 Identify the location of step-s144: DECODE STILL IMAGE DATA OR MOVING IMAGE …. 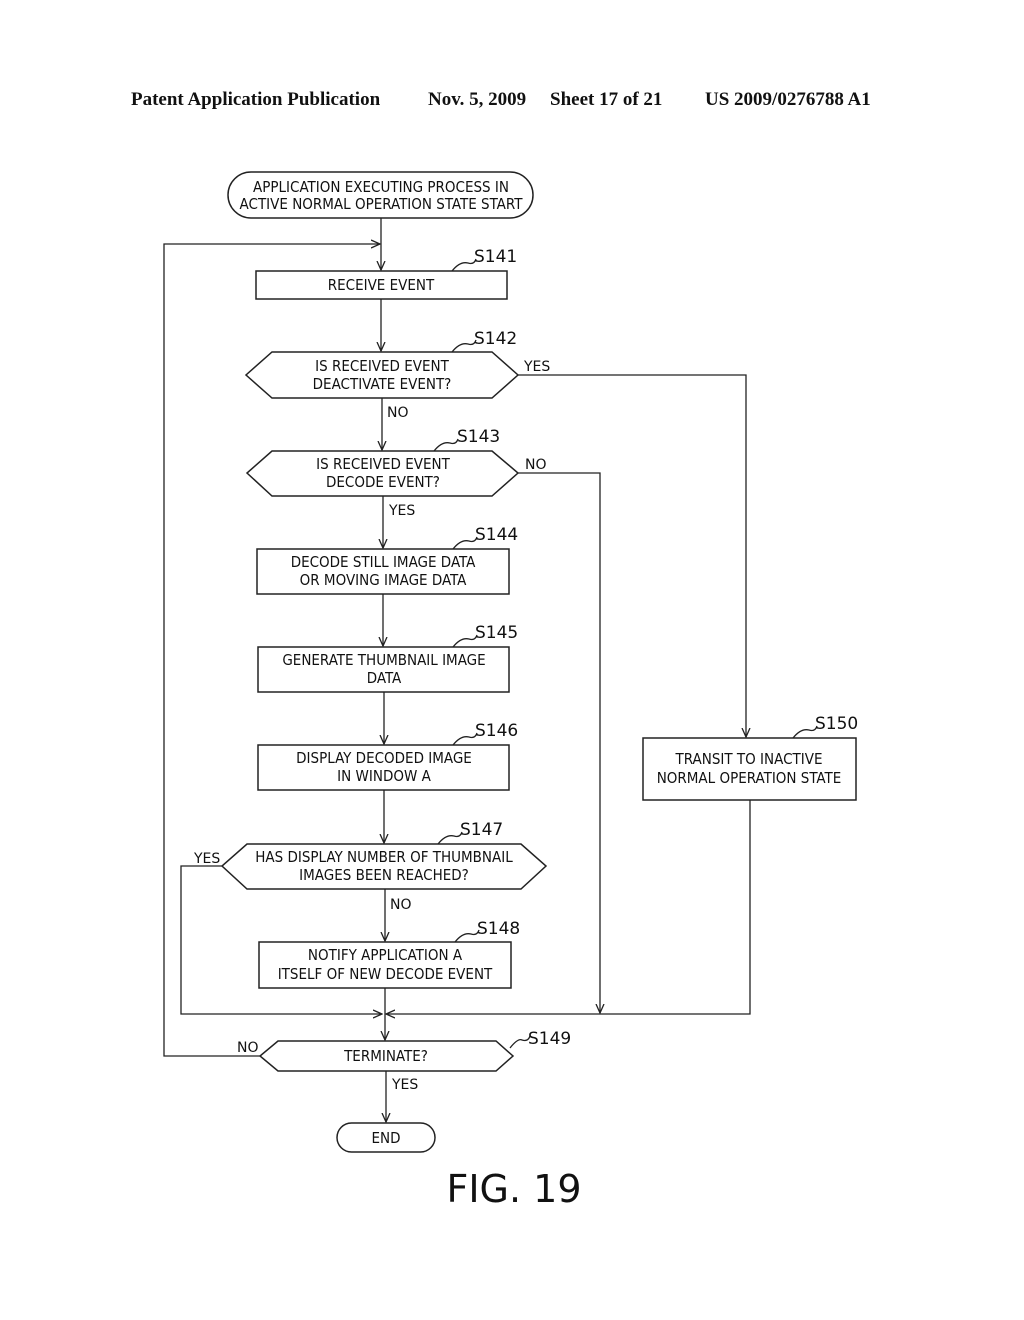
(387, 560).